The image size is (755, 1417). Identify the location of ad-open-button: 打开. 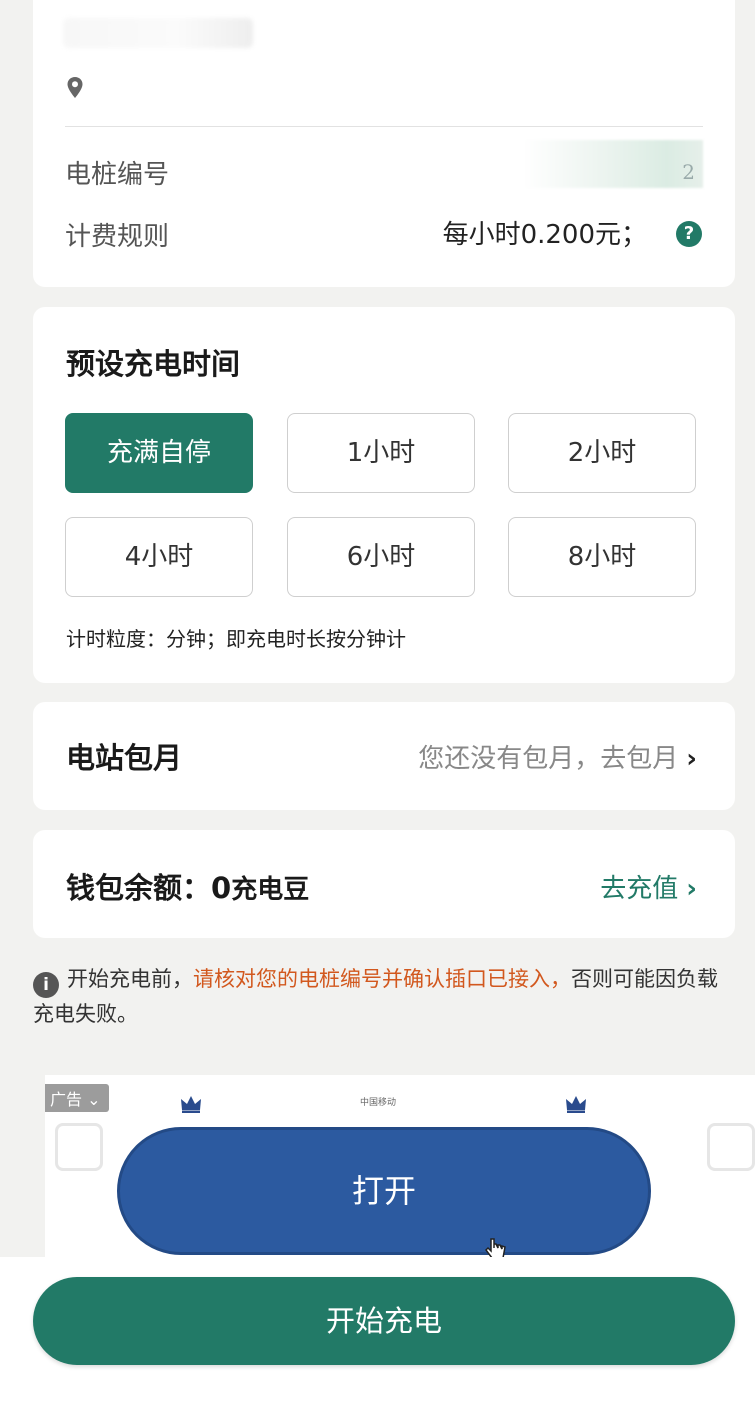
(384, 1191).